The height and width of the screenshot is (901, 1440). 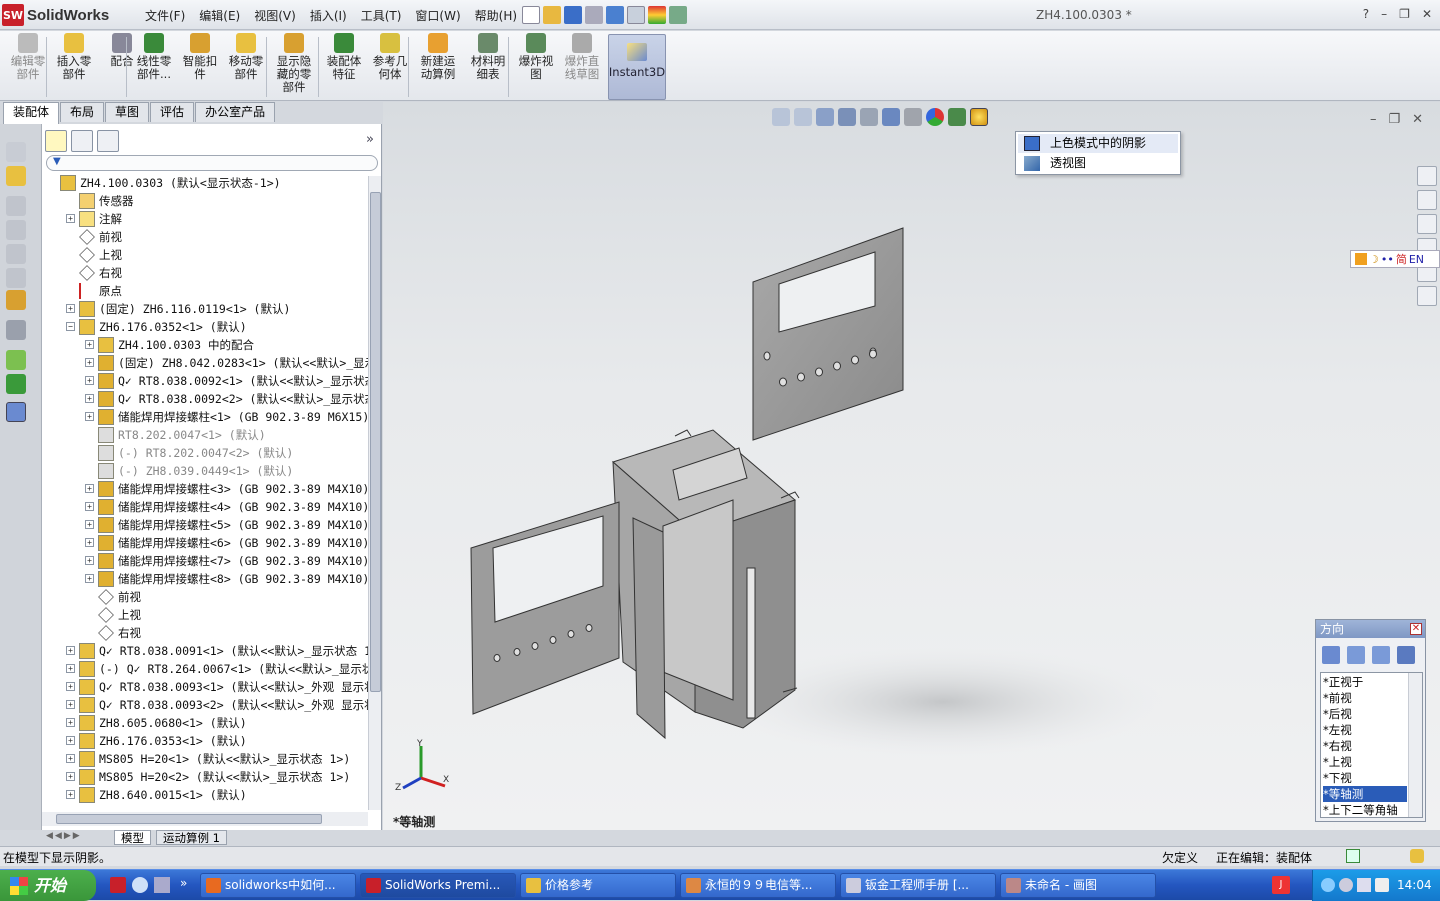 What do you see at coordinates (1365, 809) in the screenshot?
I see `orientation-item: *上下二等角轴` at bounding box center [1365, 809].